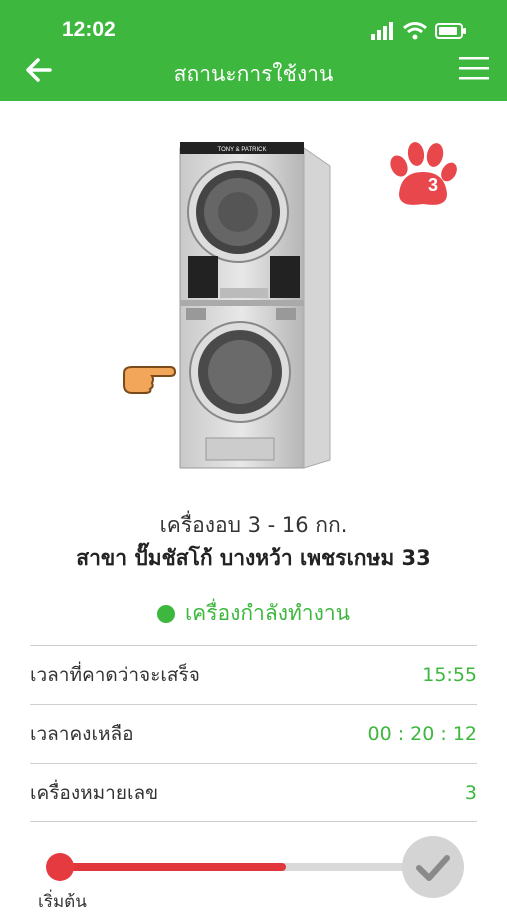 The height and width of the screenshot is (915, 507). What do you see at coordinates (450, 31) in the screenshot?
I see `battery-icon` at bounding box center [450, 31].